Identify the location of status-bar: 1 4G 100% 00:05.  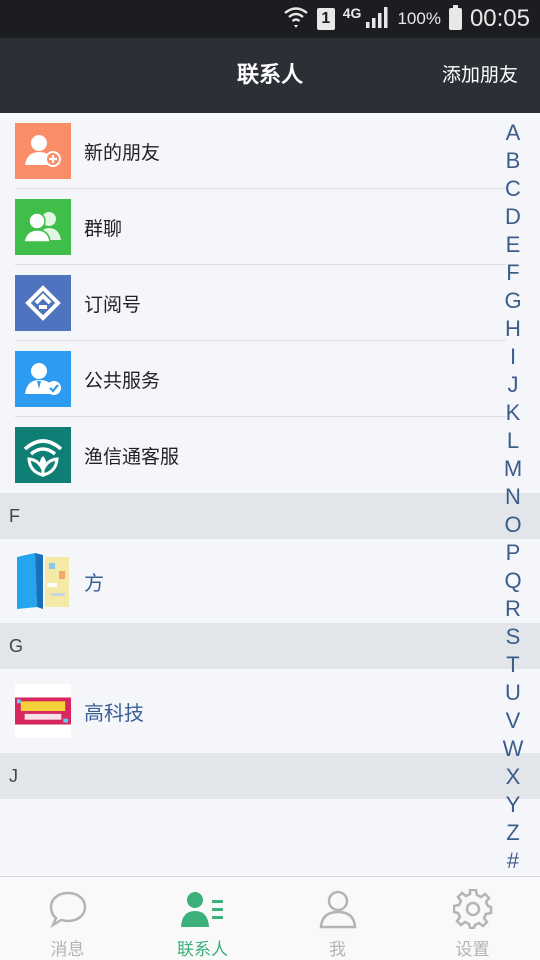
(270, 19).